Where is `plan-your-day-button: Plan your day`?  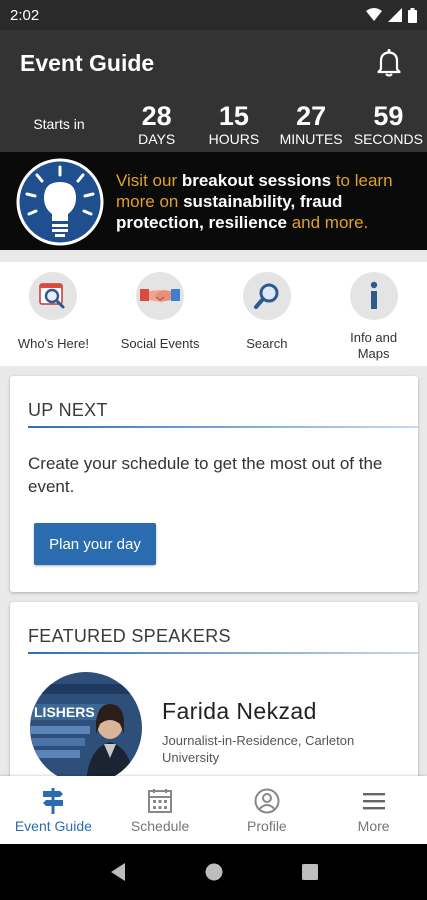
plan-your-day-button: Plan your day is located at coordinates (95, 544).